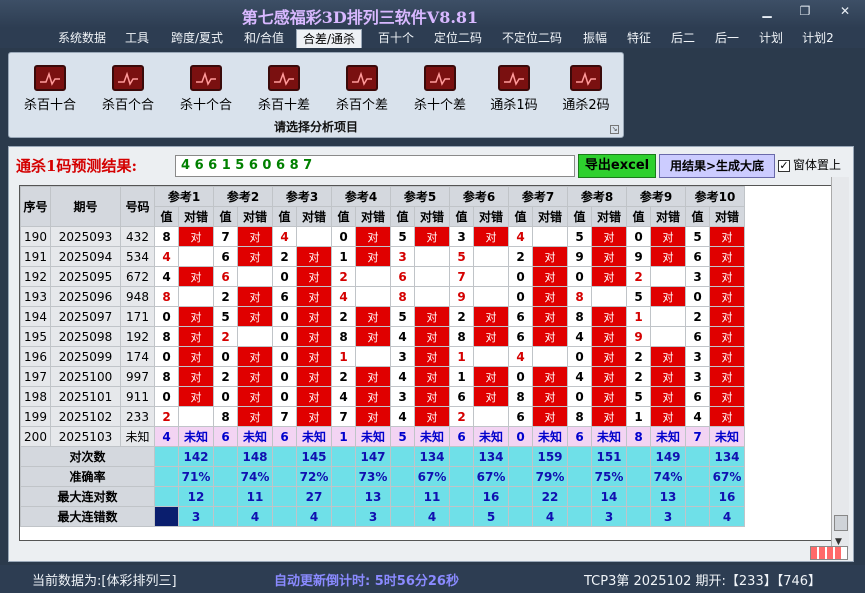 The image size is (865, 593). I want to click on prediction-field: 4 6 6 1 5 6 0 6 8 7, so click(375, 166).